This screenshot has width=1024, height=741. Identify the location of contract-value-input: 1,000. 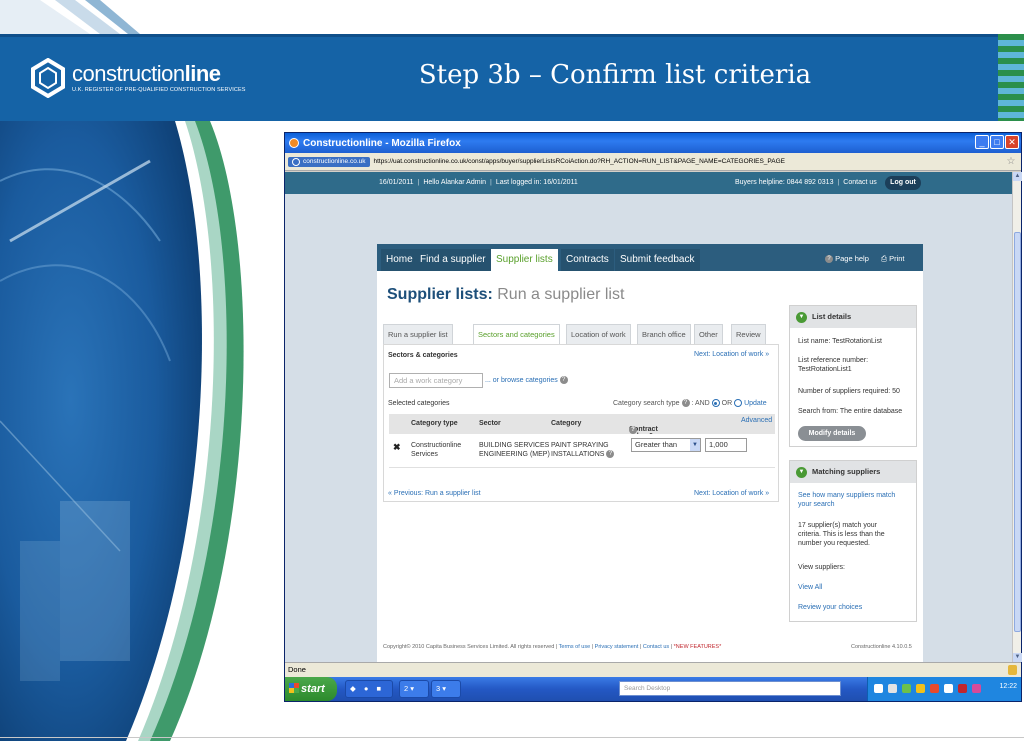
(726, 445).